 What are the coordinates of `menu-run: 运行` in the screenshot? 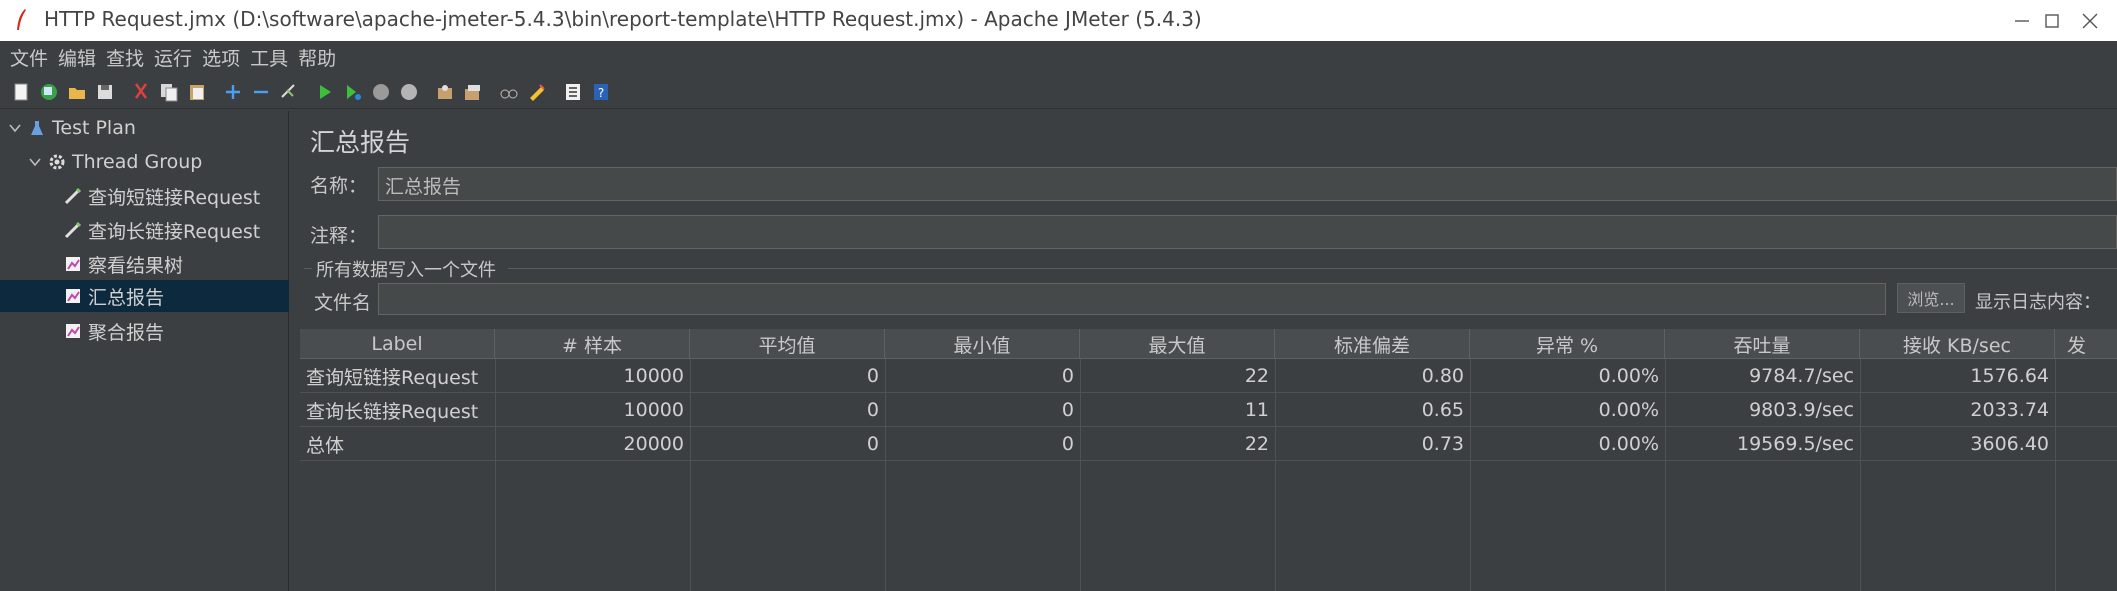 It's located at (173, 57).